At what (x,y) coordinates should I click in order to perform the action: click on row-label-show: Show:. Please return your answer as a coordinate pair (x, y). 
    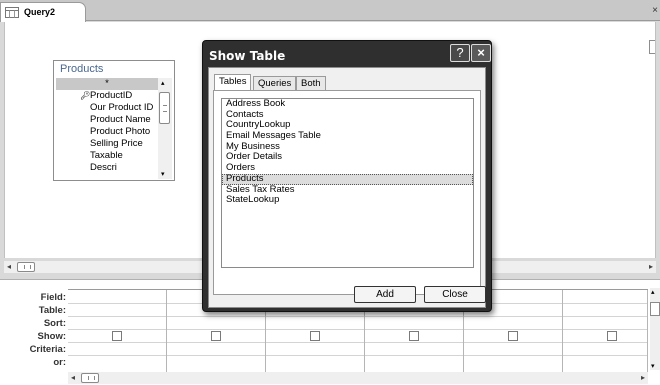
    Looking at the image, I should click on (52, 336).